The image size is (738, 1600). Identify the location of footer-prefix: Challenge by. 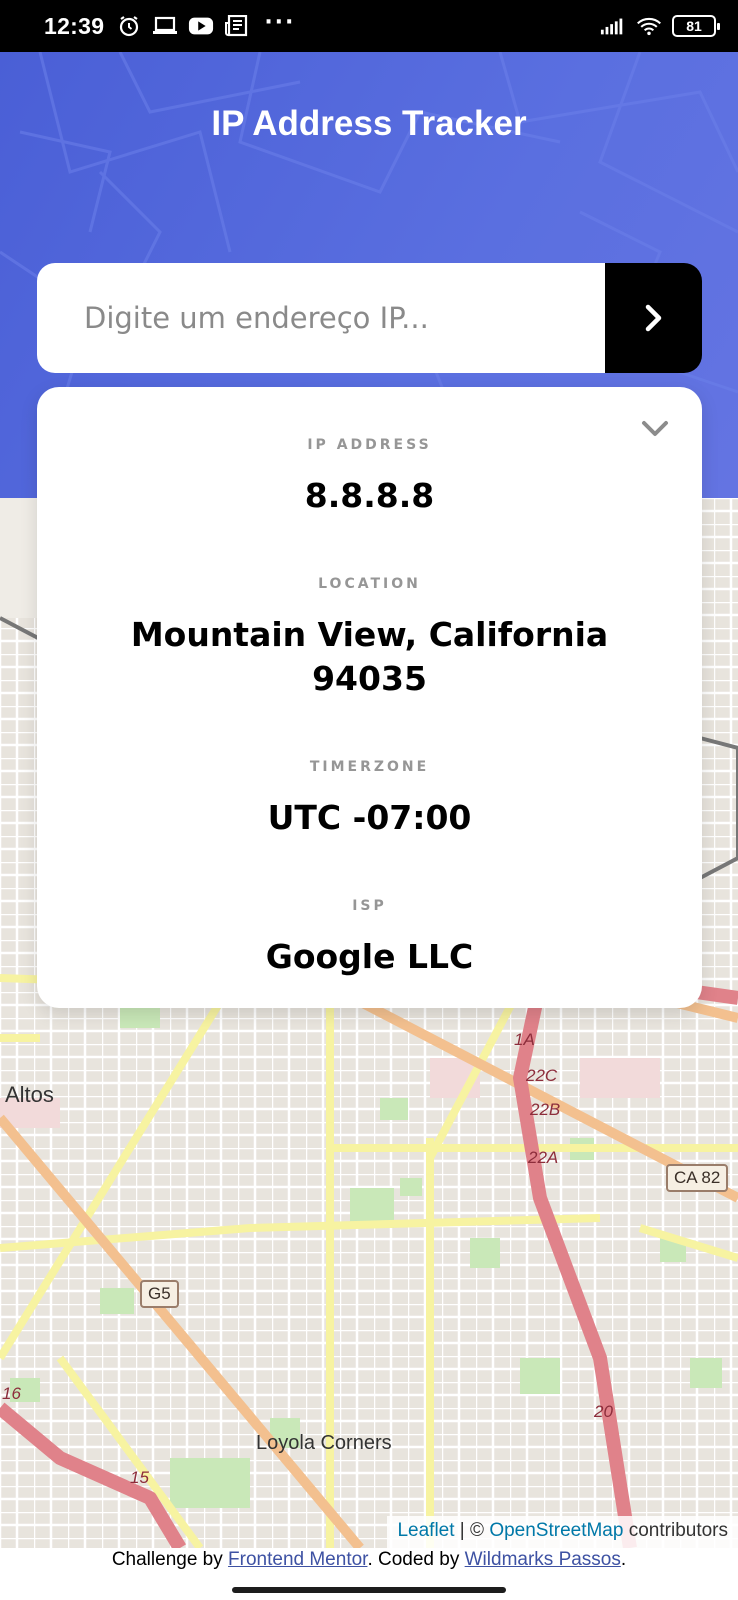
(170, 1559).